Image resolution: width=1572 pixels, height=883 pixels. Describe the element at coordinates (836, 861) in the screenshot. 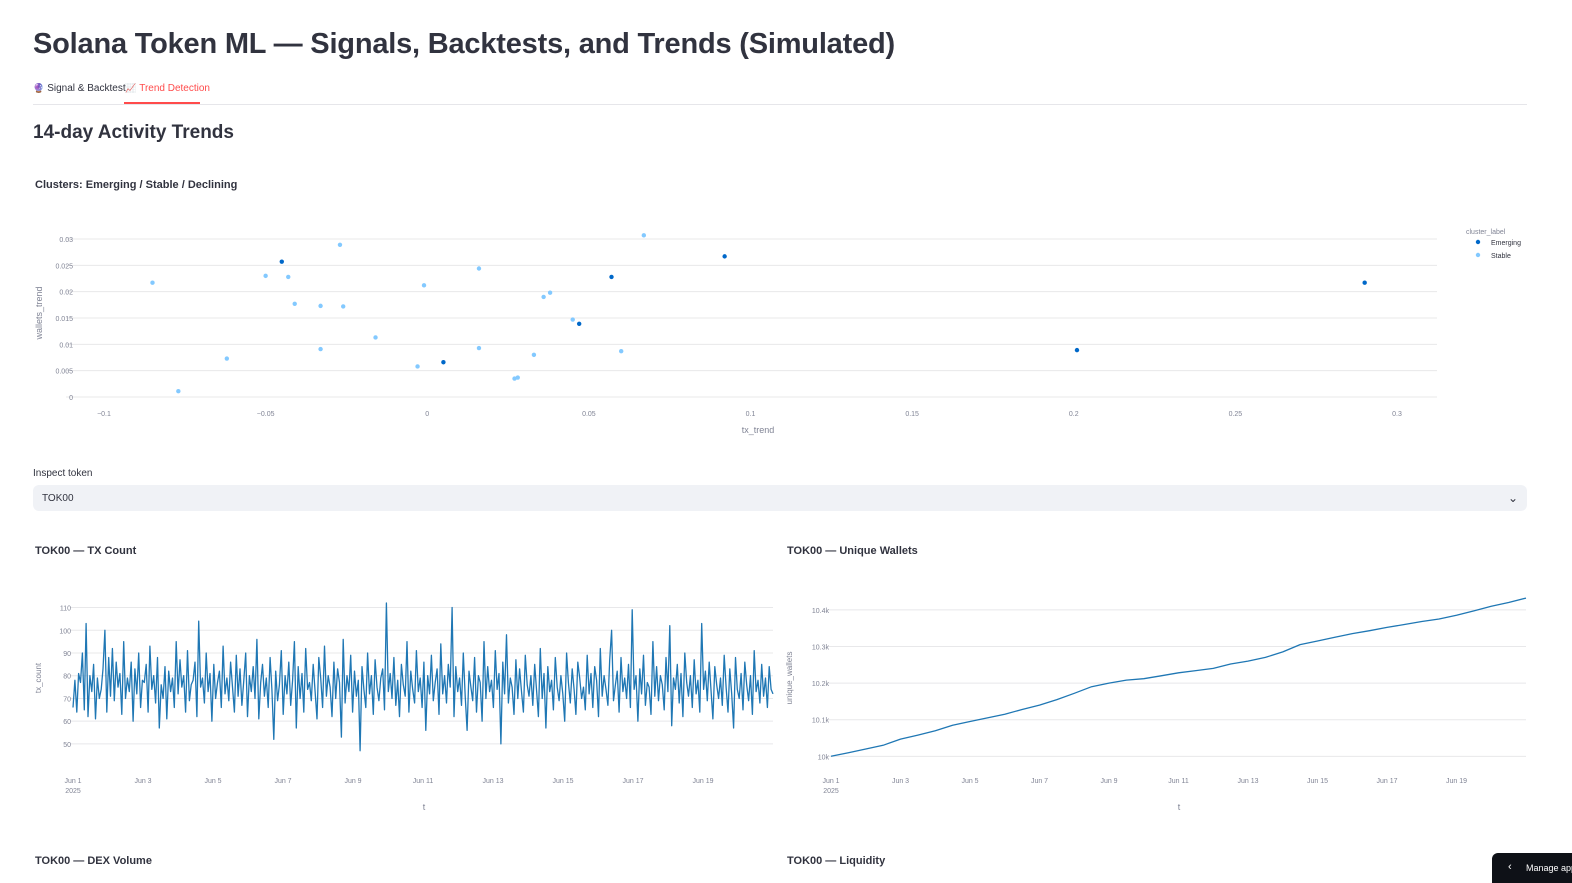

I see `liquidity-chart-title: TOK00 — Liquidity` at that location.